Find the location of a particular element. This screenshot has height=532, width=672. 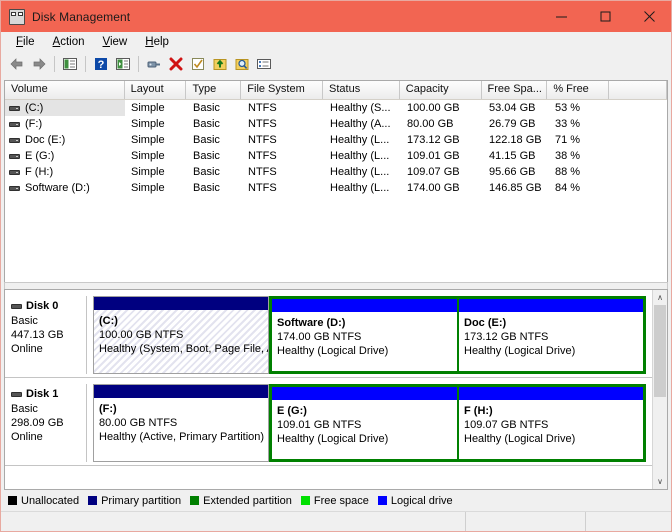

partition-status: Healthy (Logical Drive) is located at coordinates (333, 439).